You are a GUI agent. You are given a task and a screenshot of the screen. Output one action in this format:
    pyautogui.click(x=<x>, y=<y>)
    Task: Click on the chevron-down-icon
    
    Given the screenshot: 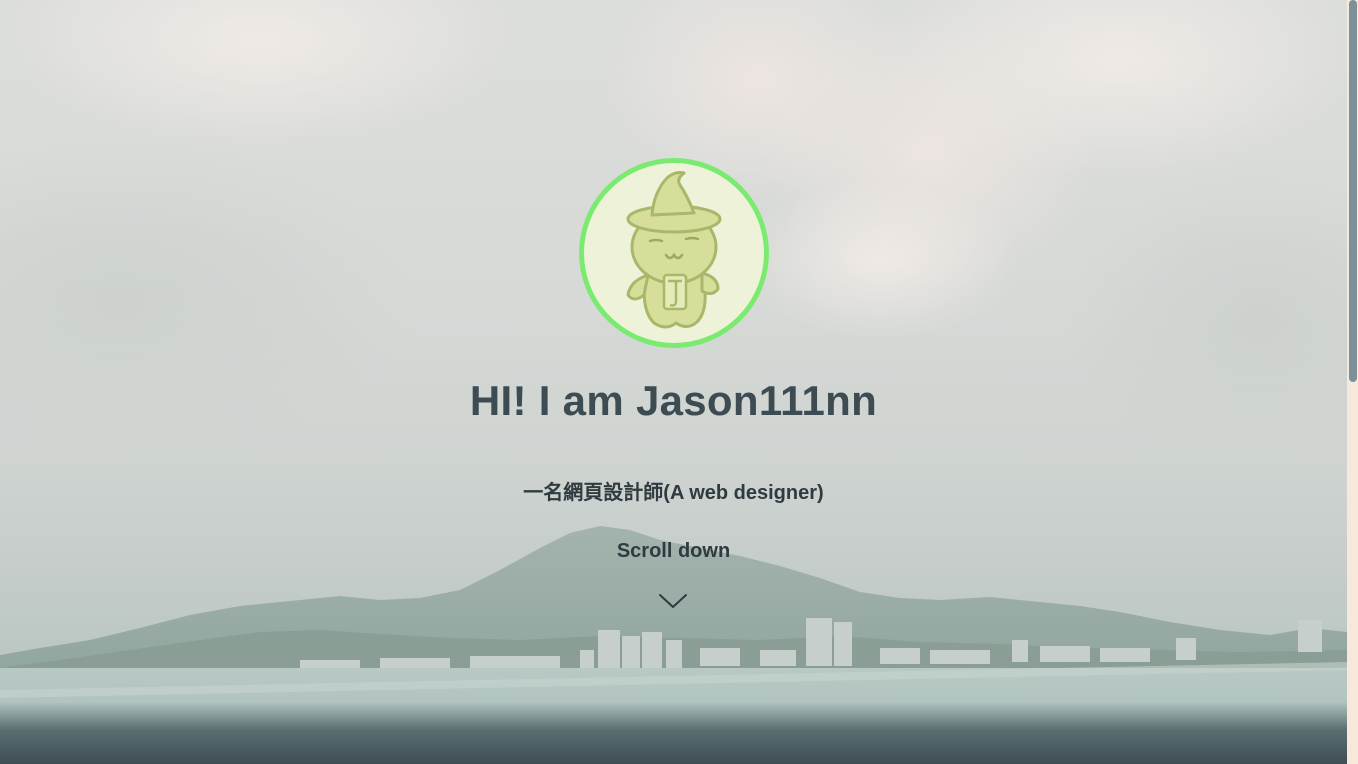 What is the action you would take?
    pyautogui.click(x=673, y=601)
    